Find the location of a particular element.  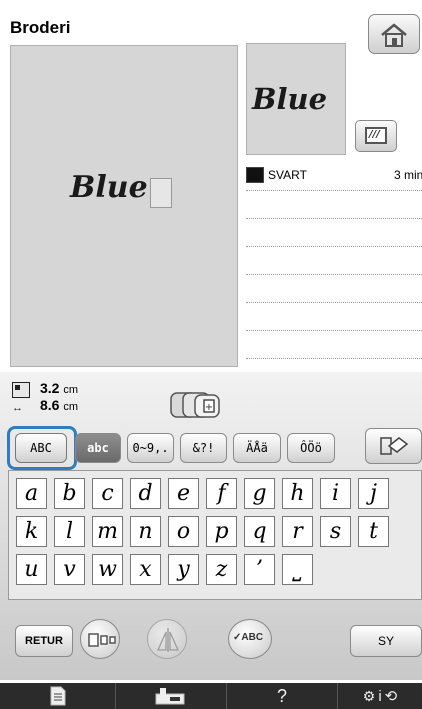

frame-size-icon: + is located at coordinates (195, 405).